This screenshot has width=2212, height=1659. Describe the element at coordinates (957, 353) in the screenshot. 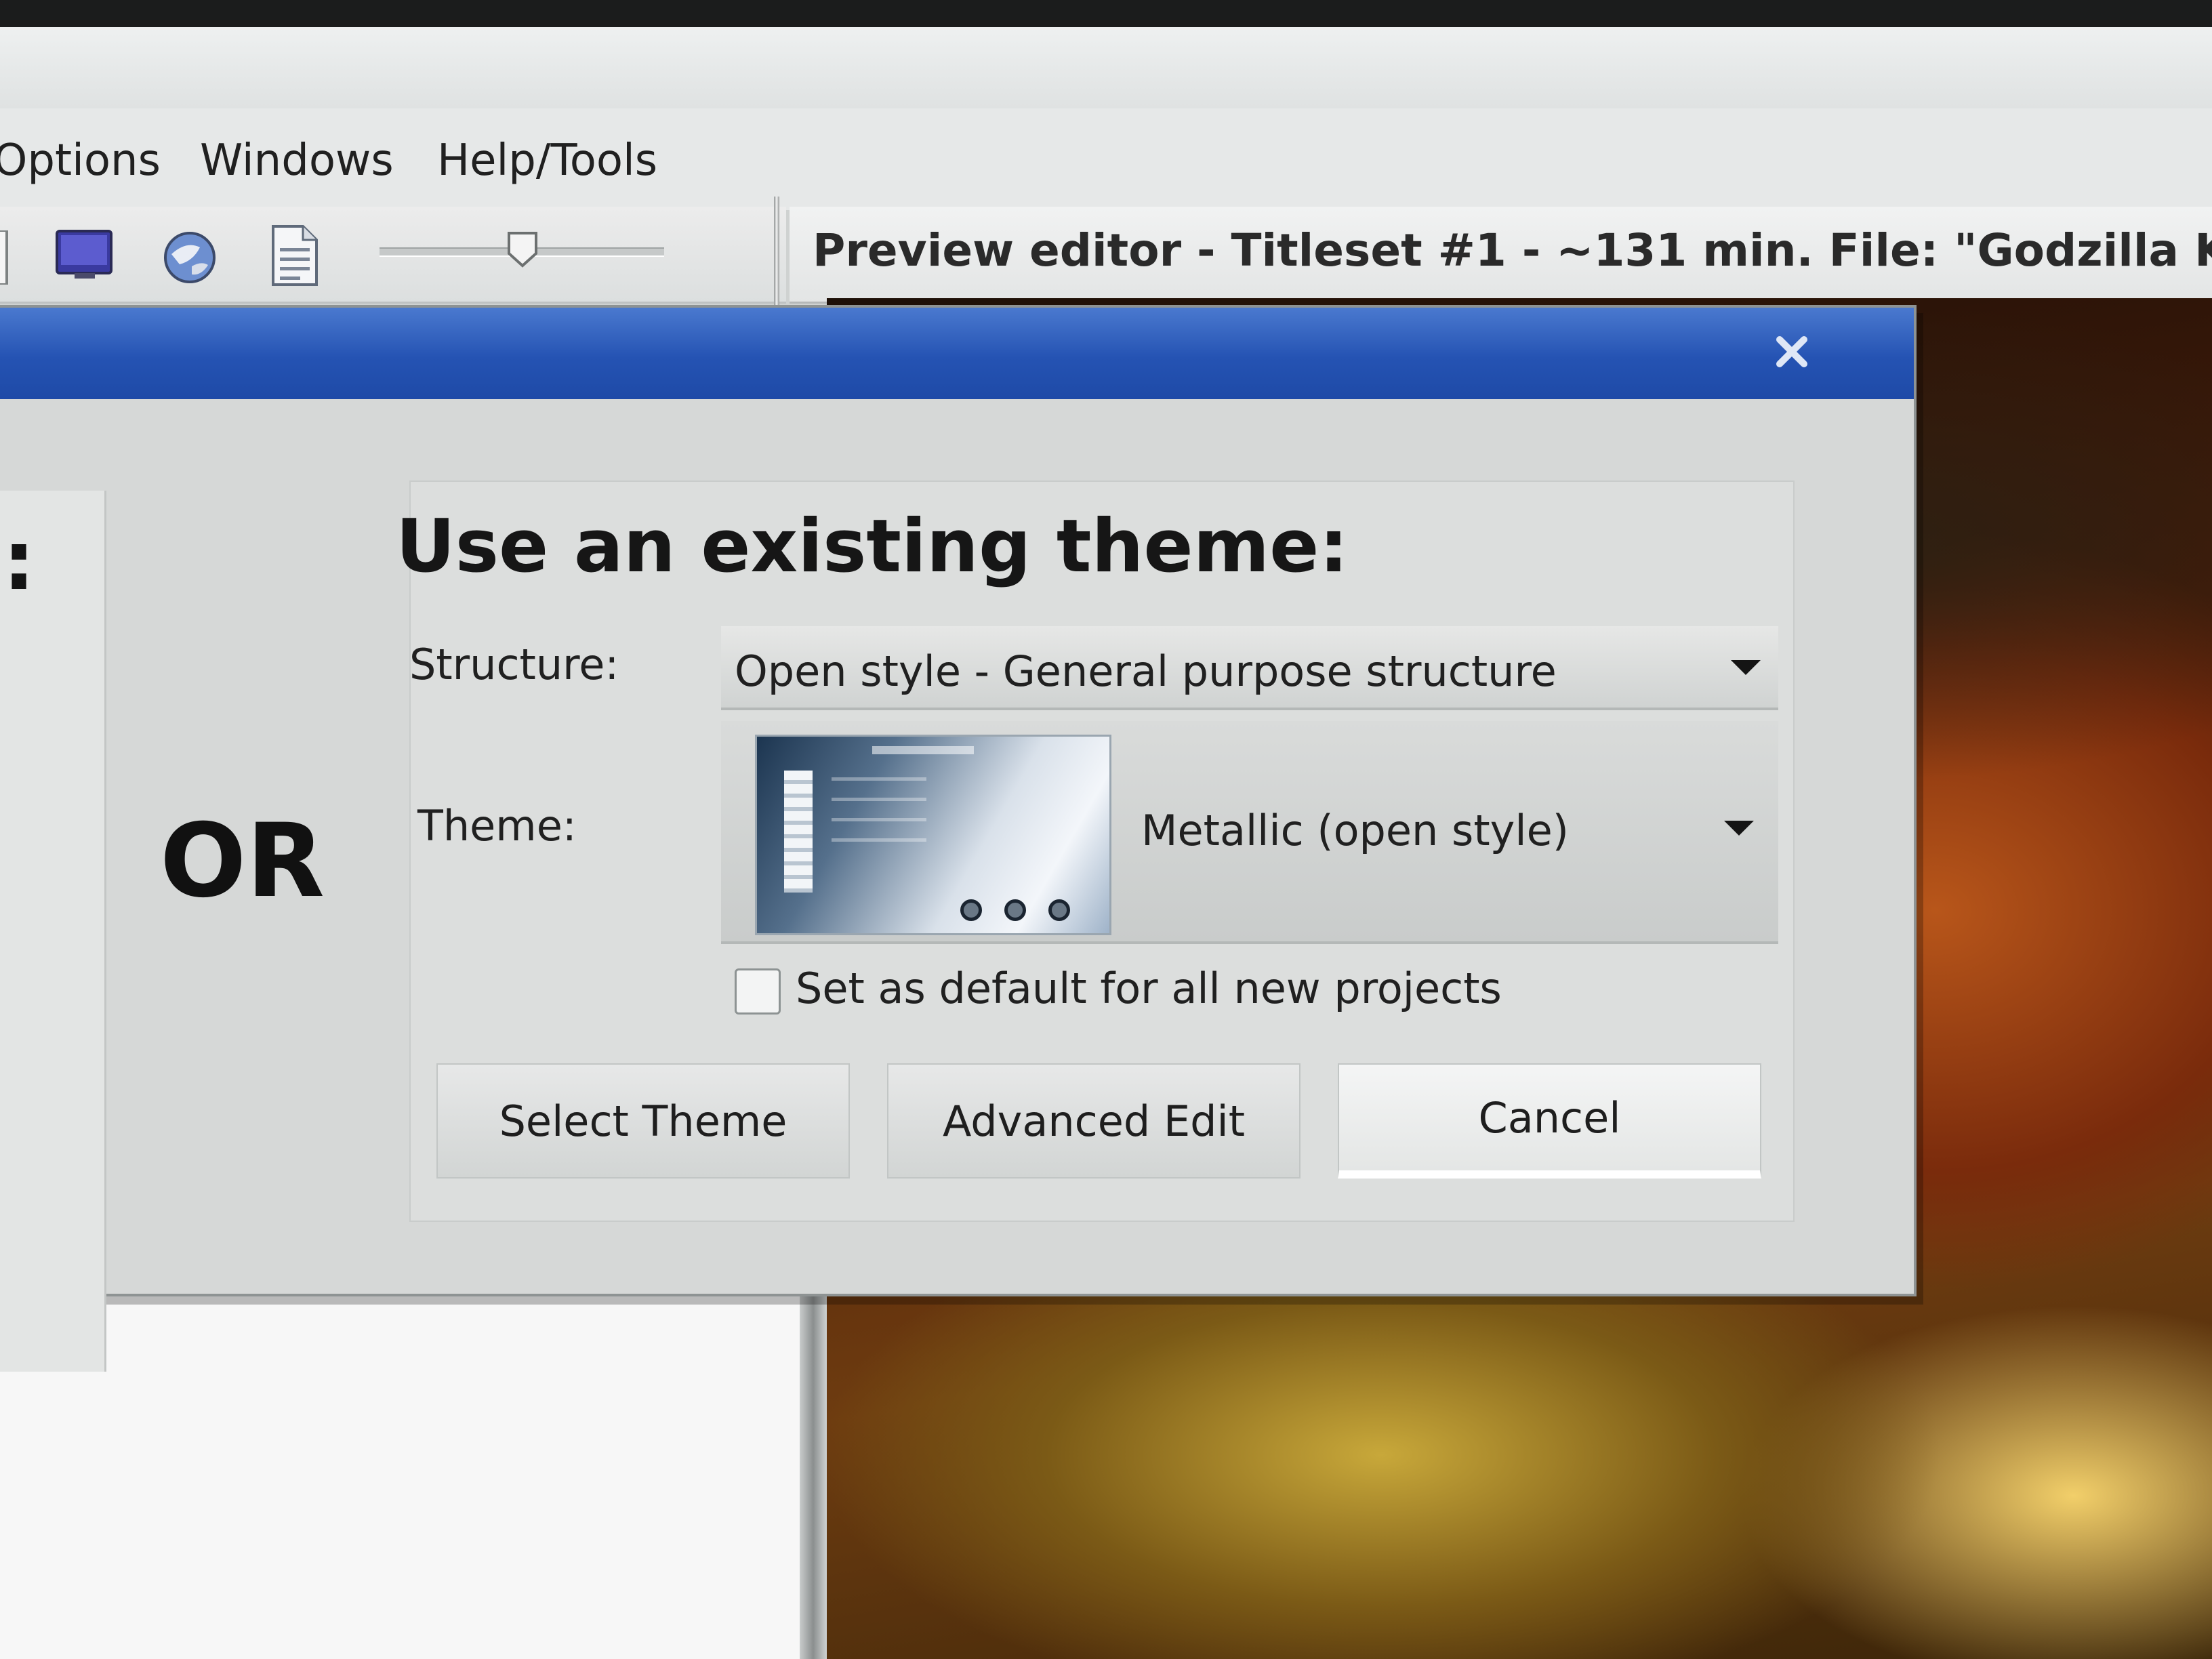

I see `dialog-titlebar` at that location.